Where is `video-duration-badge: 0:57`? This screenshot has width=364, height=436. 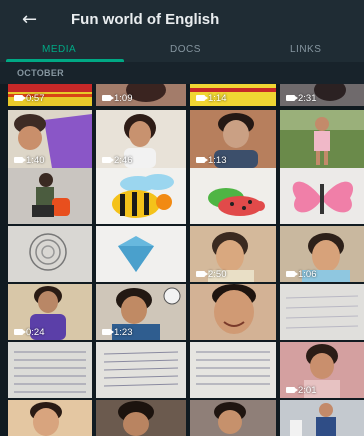 video-duration-badge: 0:57 is located at coordinates (29, 98).